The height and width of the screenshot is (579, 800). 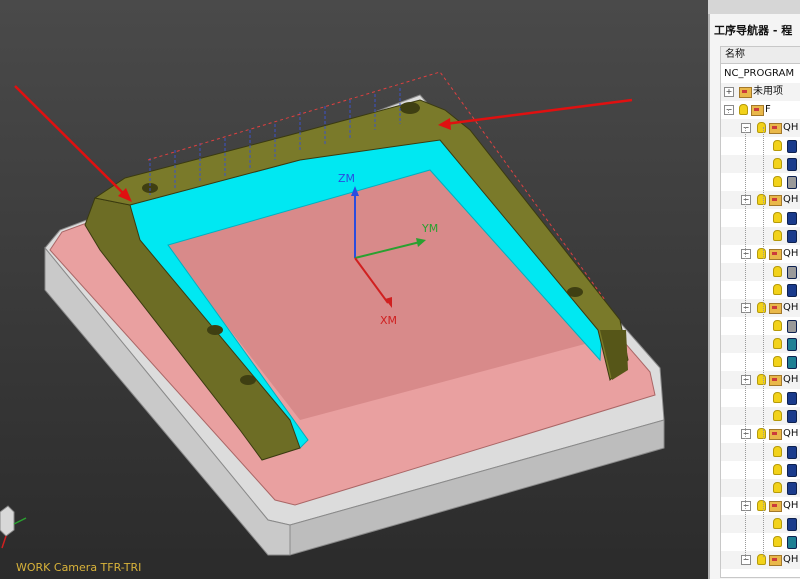 What do you see at coordinates (768, 91) in the screenshot?
I see `unused-label: 未用项` at bounding box center [768, 91].